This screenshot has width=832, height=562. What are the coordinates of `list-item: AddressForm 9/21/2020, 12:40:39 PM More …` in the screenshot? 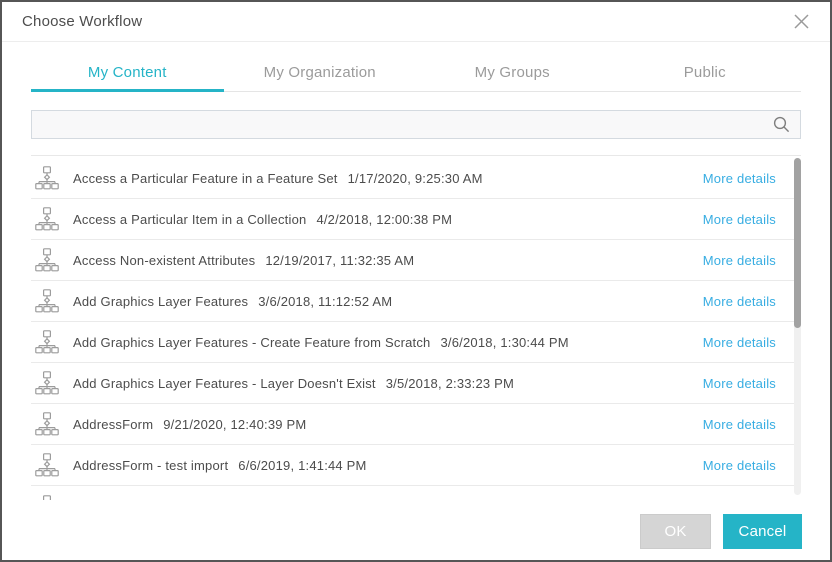 It's located at (416, 424).